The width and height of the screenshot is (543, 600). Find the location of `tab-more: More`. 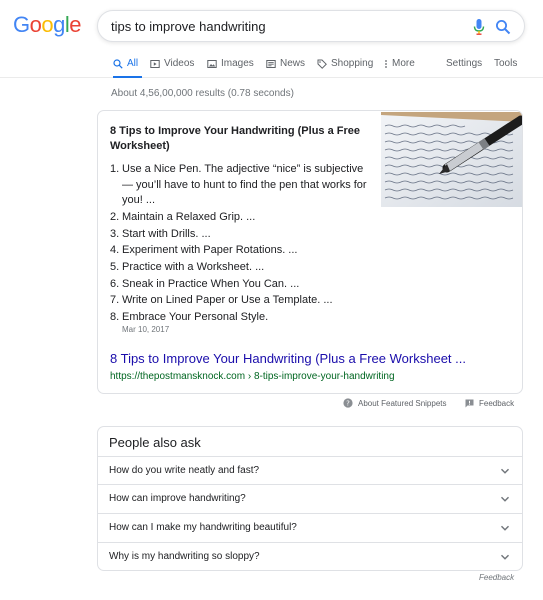

tab-more: More is located at coordinates (399, 63).